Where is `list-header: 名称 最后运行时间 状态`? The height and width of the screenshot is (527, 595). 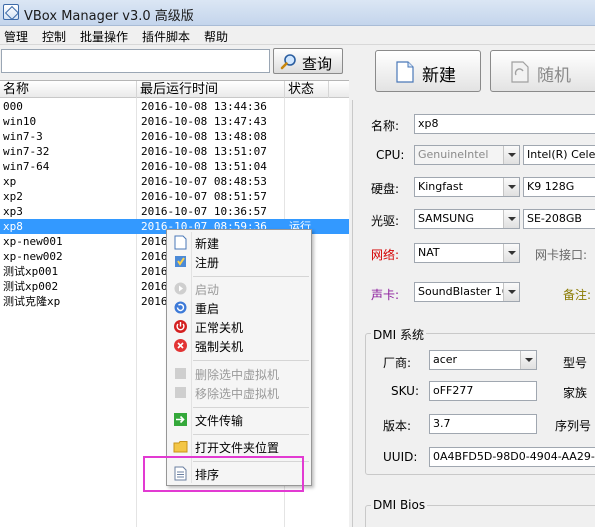
list-header: 名称 最后运行时间 状态 is located at coordinates (174, 89).